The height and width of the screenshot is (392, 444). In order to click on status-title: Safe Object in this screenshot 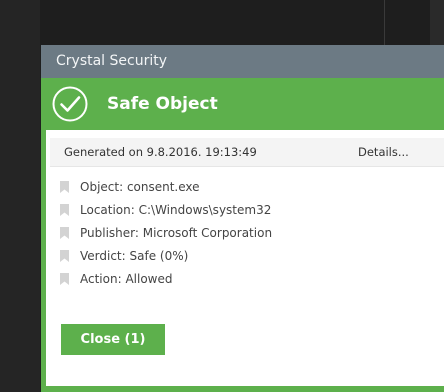, I will do `click(162, 104)`.